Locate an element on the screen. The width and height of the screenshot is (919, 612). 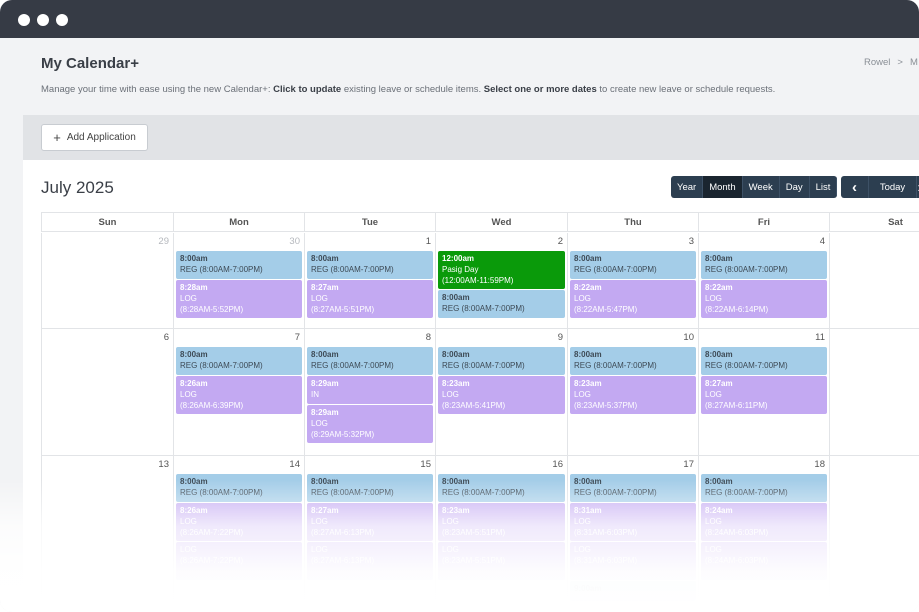
breadcrumb: Rowel > M is located at coordinates (891, 62).